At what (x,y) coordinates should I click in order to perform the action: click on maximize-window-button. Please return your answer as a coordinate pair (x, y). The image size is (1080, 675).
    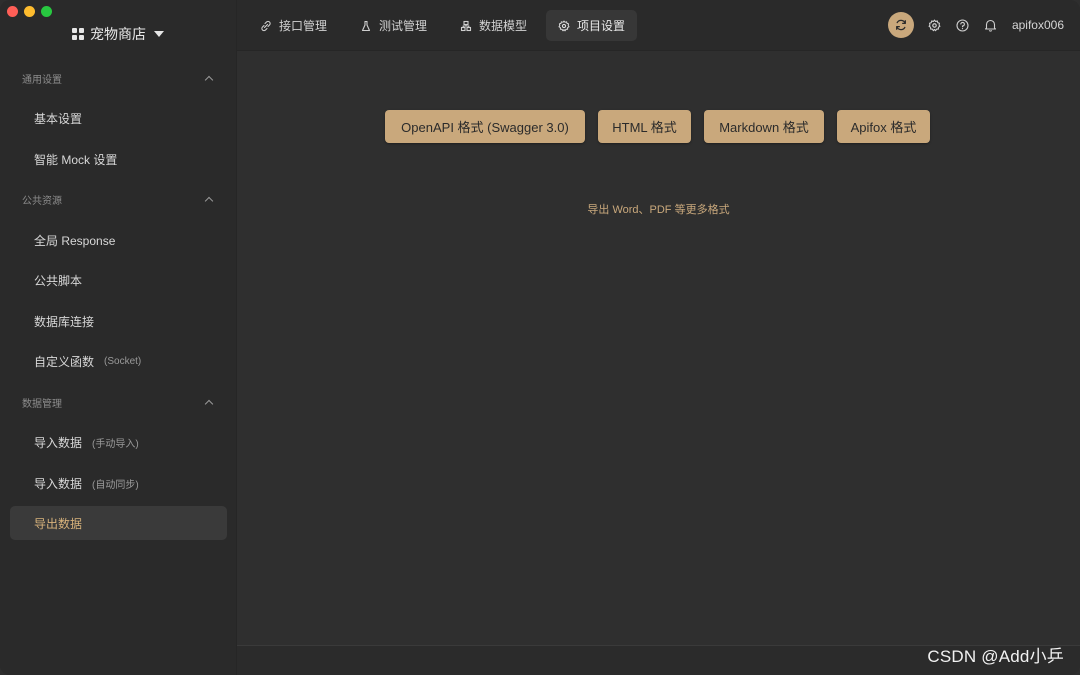
    Looking at the image, I should click on (46, 11).